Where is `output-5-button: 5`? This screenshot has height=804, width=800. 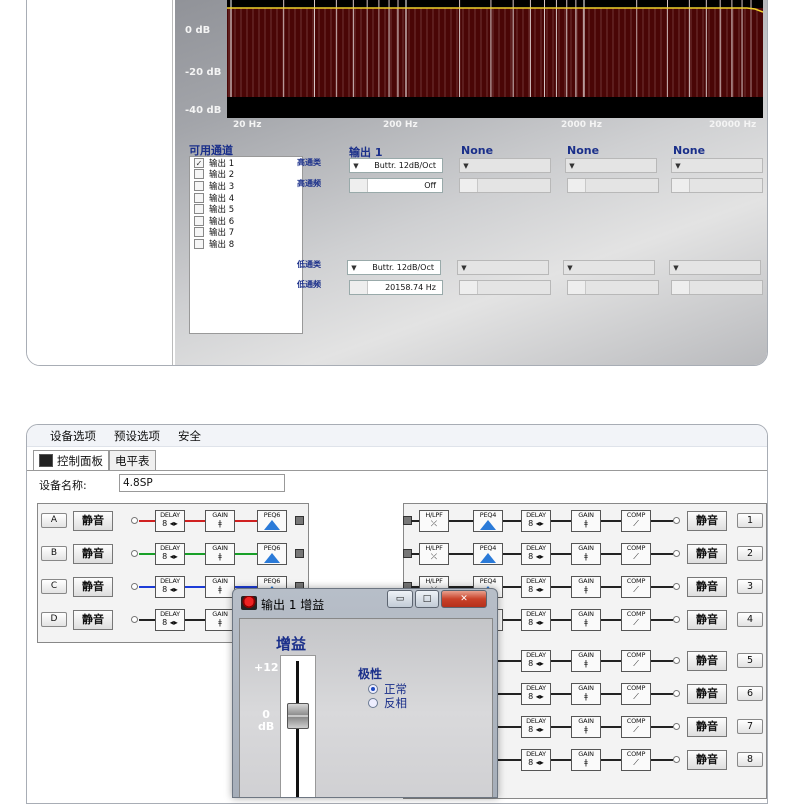
output-5-button: 5 is located at coordinates (750, 660).